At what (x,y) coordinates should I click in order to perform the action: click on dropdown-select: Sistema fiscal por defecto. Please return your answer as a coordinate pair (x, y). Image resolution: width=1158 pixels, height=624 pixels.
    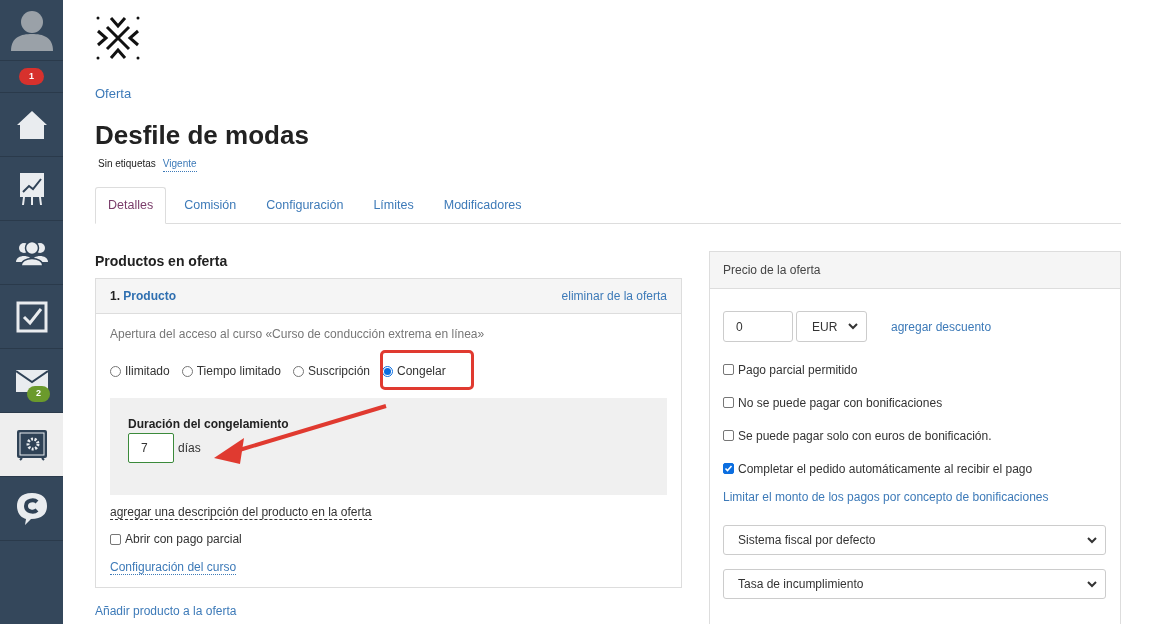
    Looking at the image, I should click on (914, 540).